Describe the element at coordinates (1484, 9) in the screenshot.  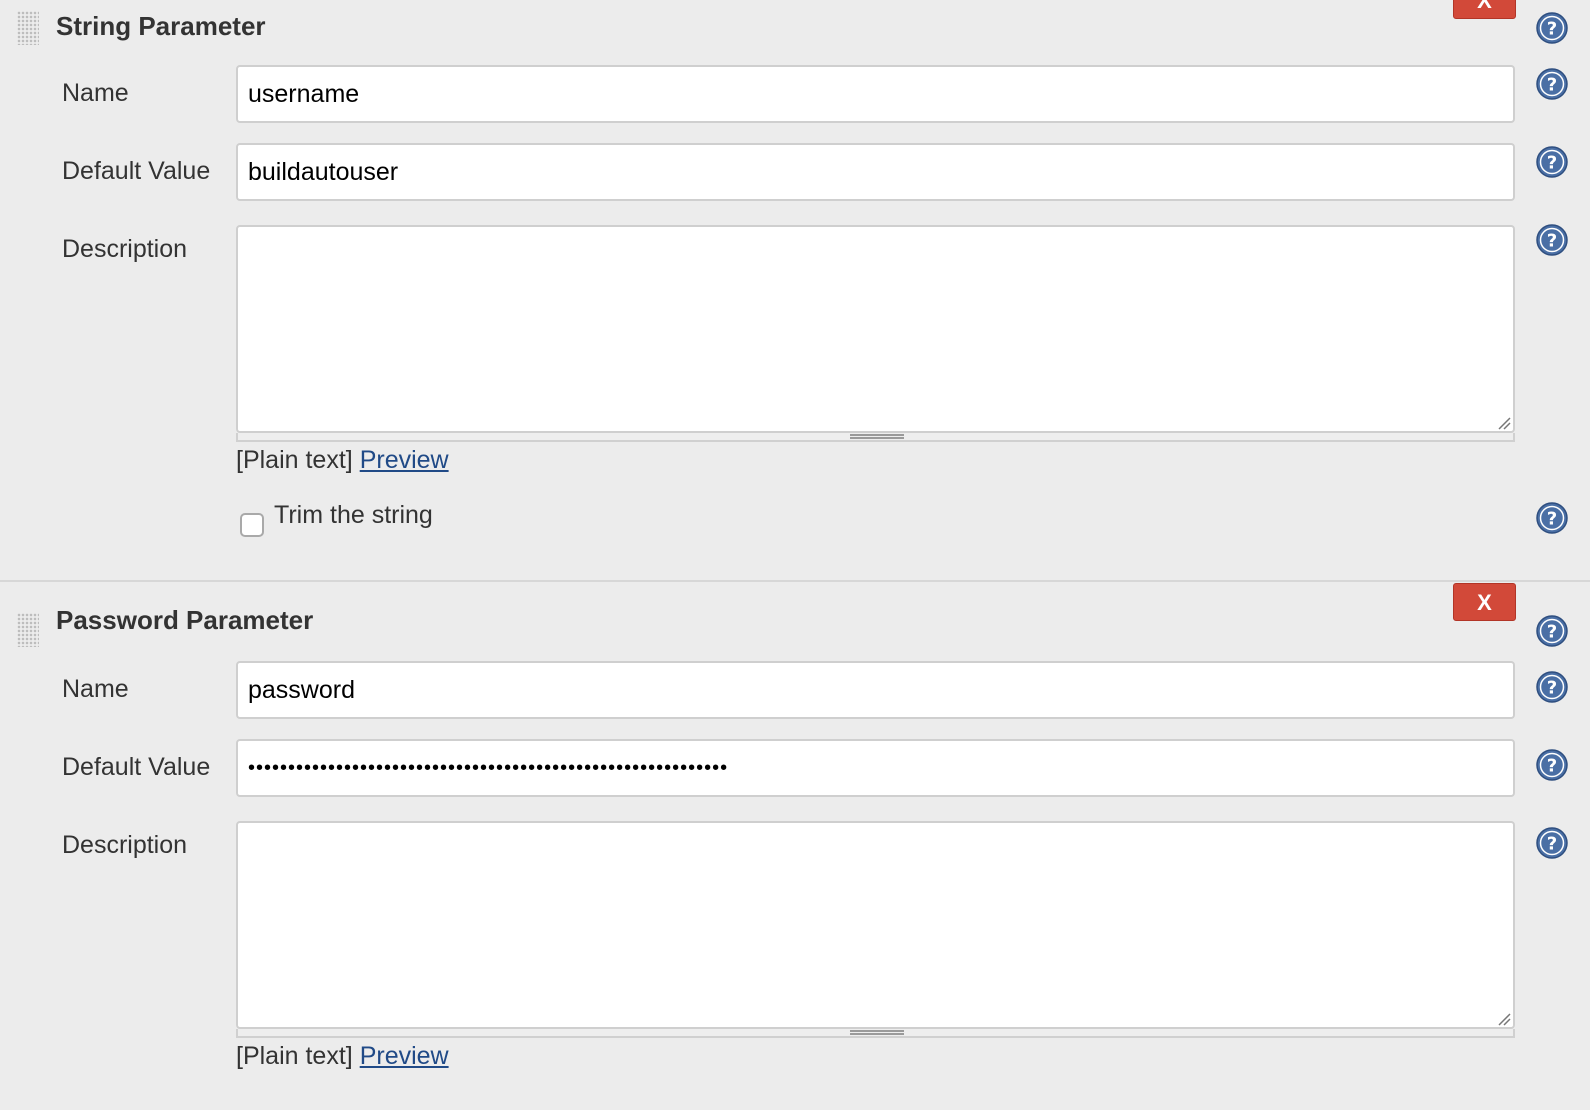
I see `delete-string-parameter-button: X` at that location.